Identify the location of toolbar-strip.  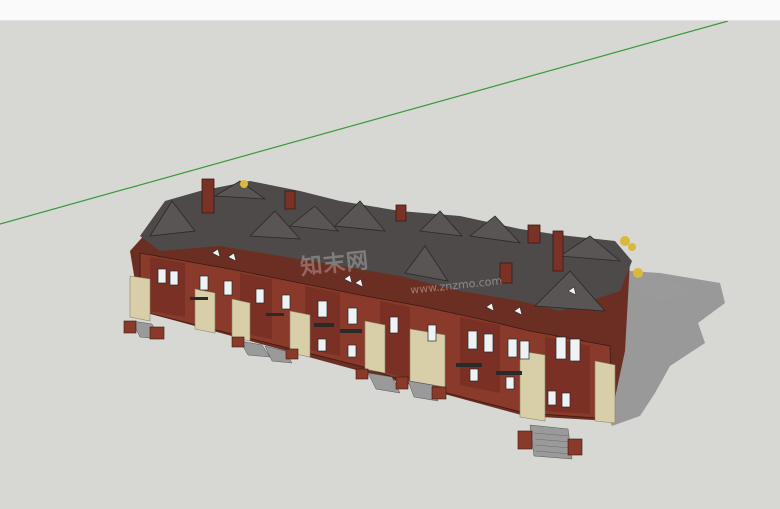
(390, 10).